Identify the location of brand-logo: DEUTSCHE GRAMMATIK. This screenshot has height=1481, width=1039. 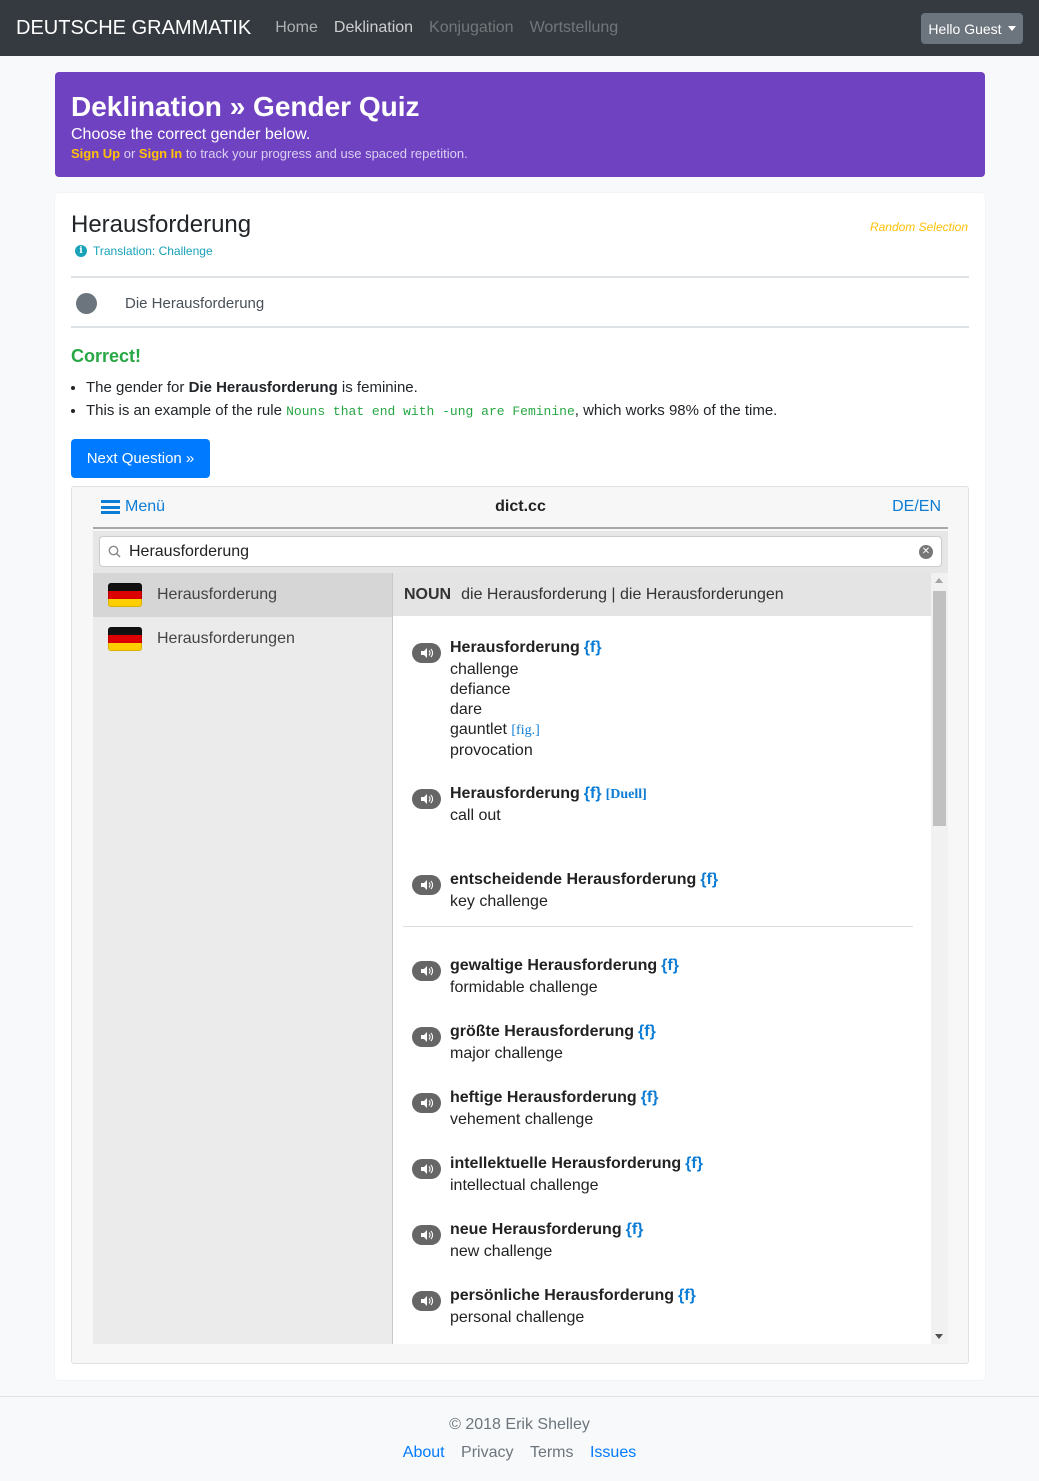
(133, 28).